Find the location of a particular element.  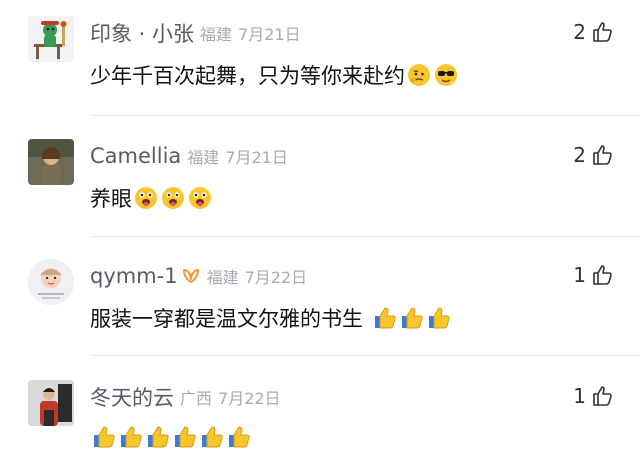

avatar-baby-image is located at coordinates (51, 282).